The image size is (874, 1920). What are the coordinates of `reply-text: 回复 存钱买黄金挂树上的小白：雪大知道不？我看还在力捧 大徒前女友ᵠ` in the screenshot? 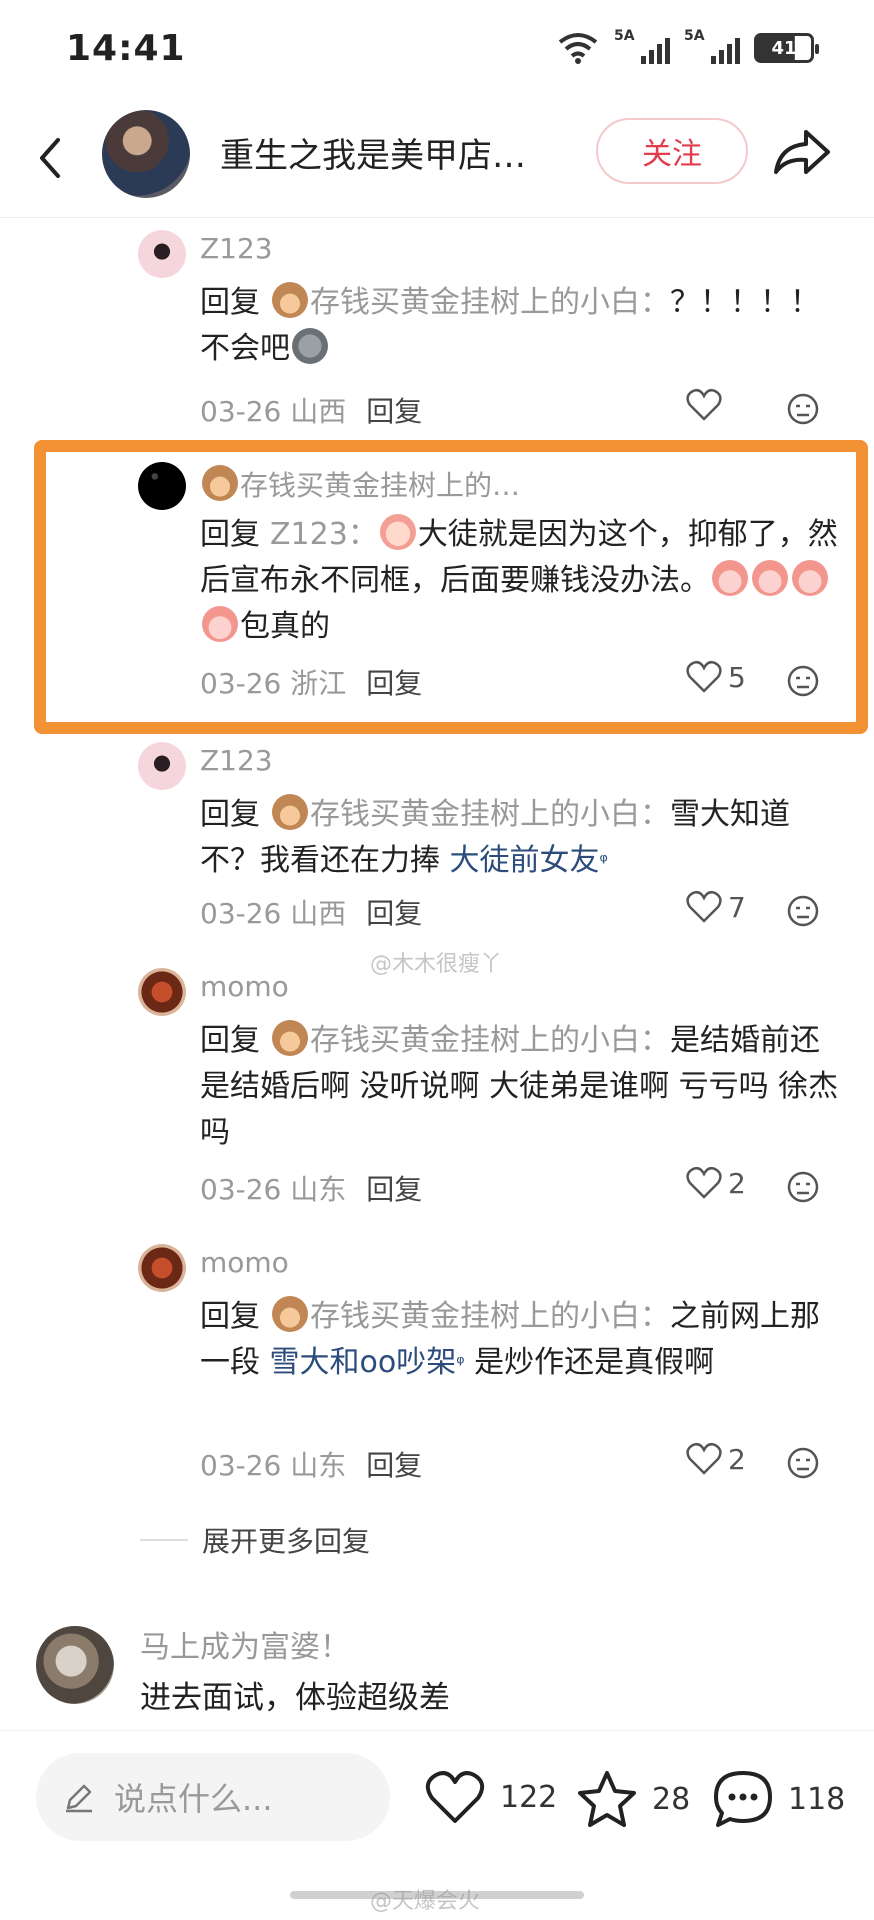 It's located at (520, 838).